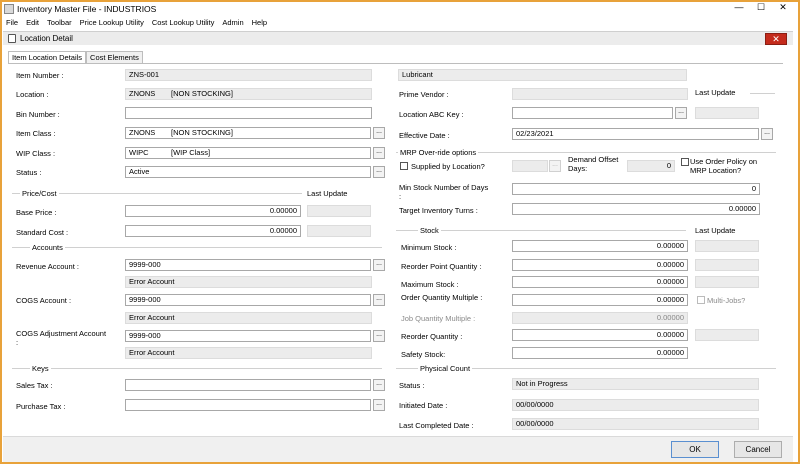  What do you see at coordinates (438, 210) in the screenshot?
I see `target-turns-label: Target Inventory Turns :` at bounding box center [438, 210].